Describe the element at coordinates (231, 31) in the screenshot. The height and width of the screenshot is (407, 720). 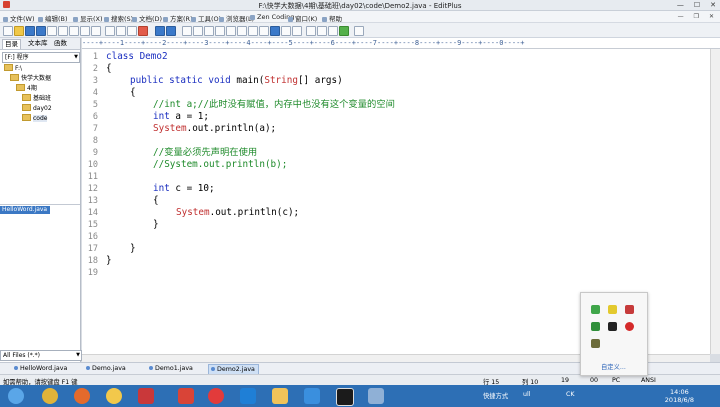
I see `browser-icon` at that location.